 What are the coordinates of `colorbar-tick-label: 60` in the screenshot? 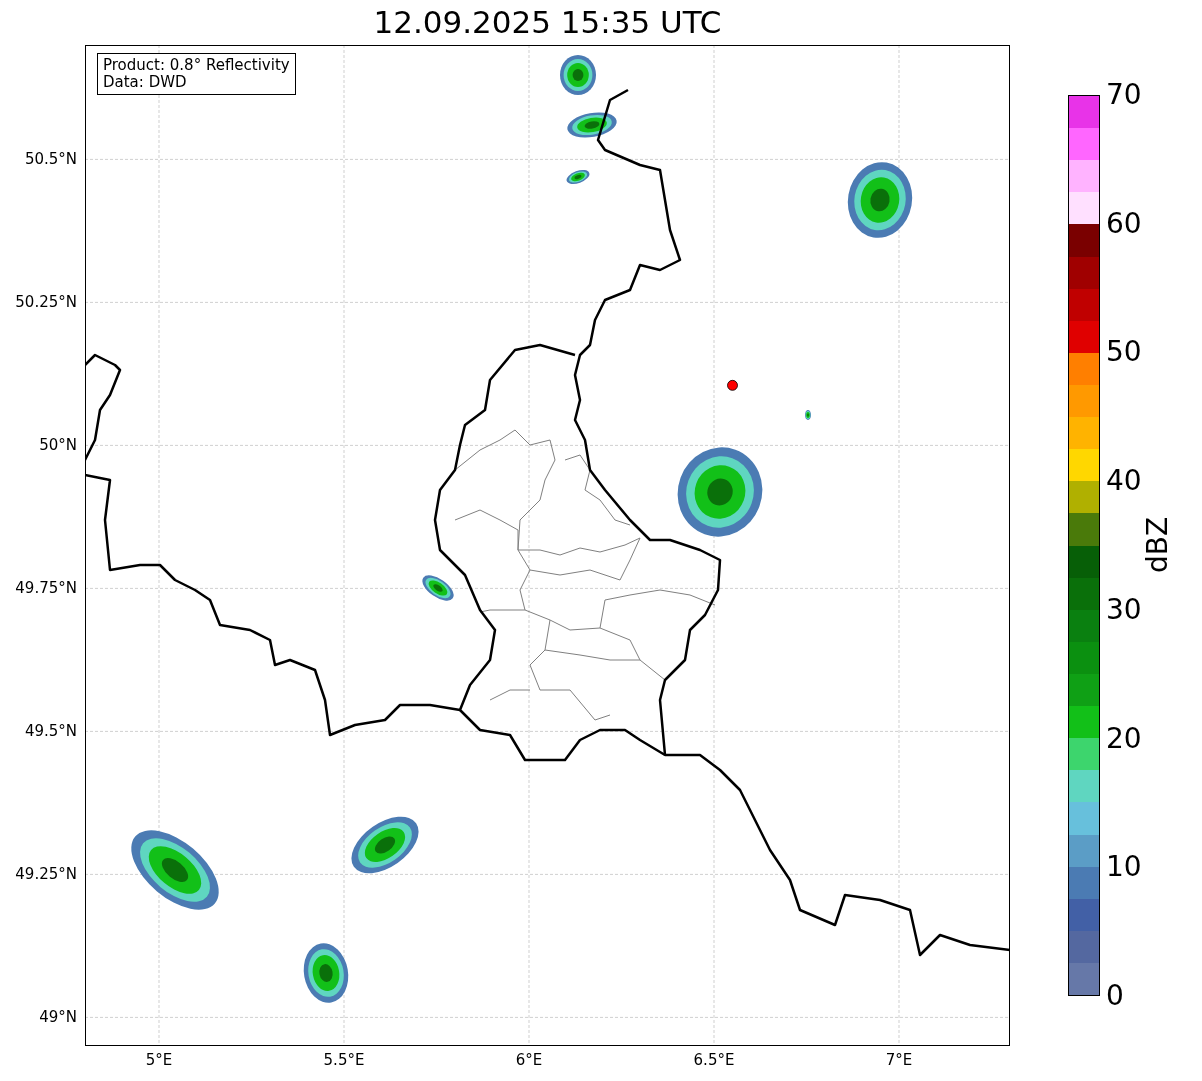 It's located at (1124, 223).